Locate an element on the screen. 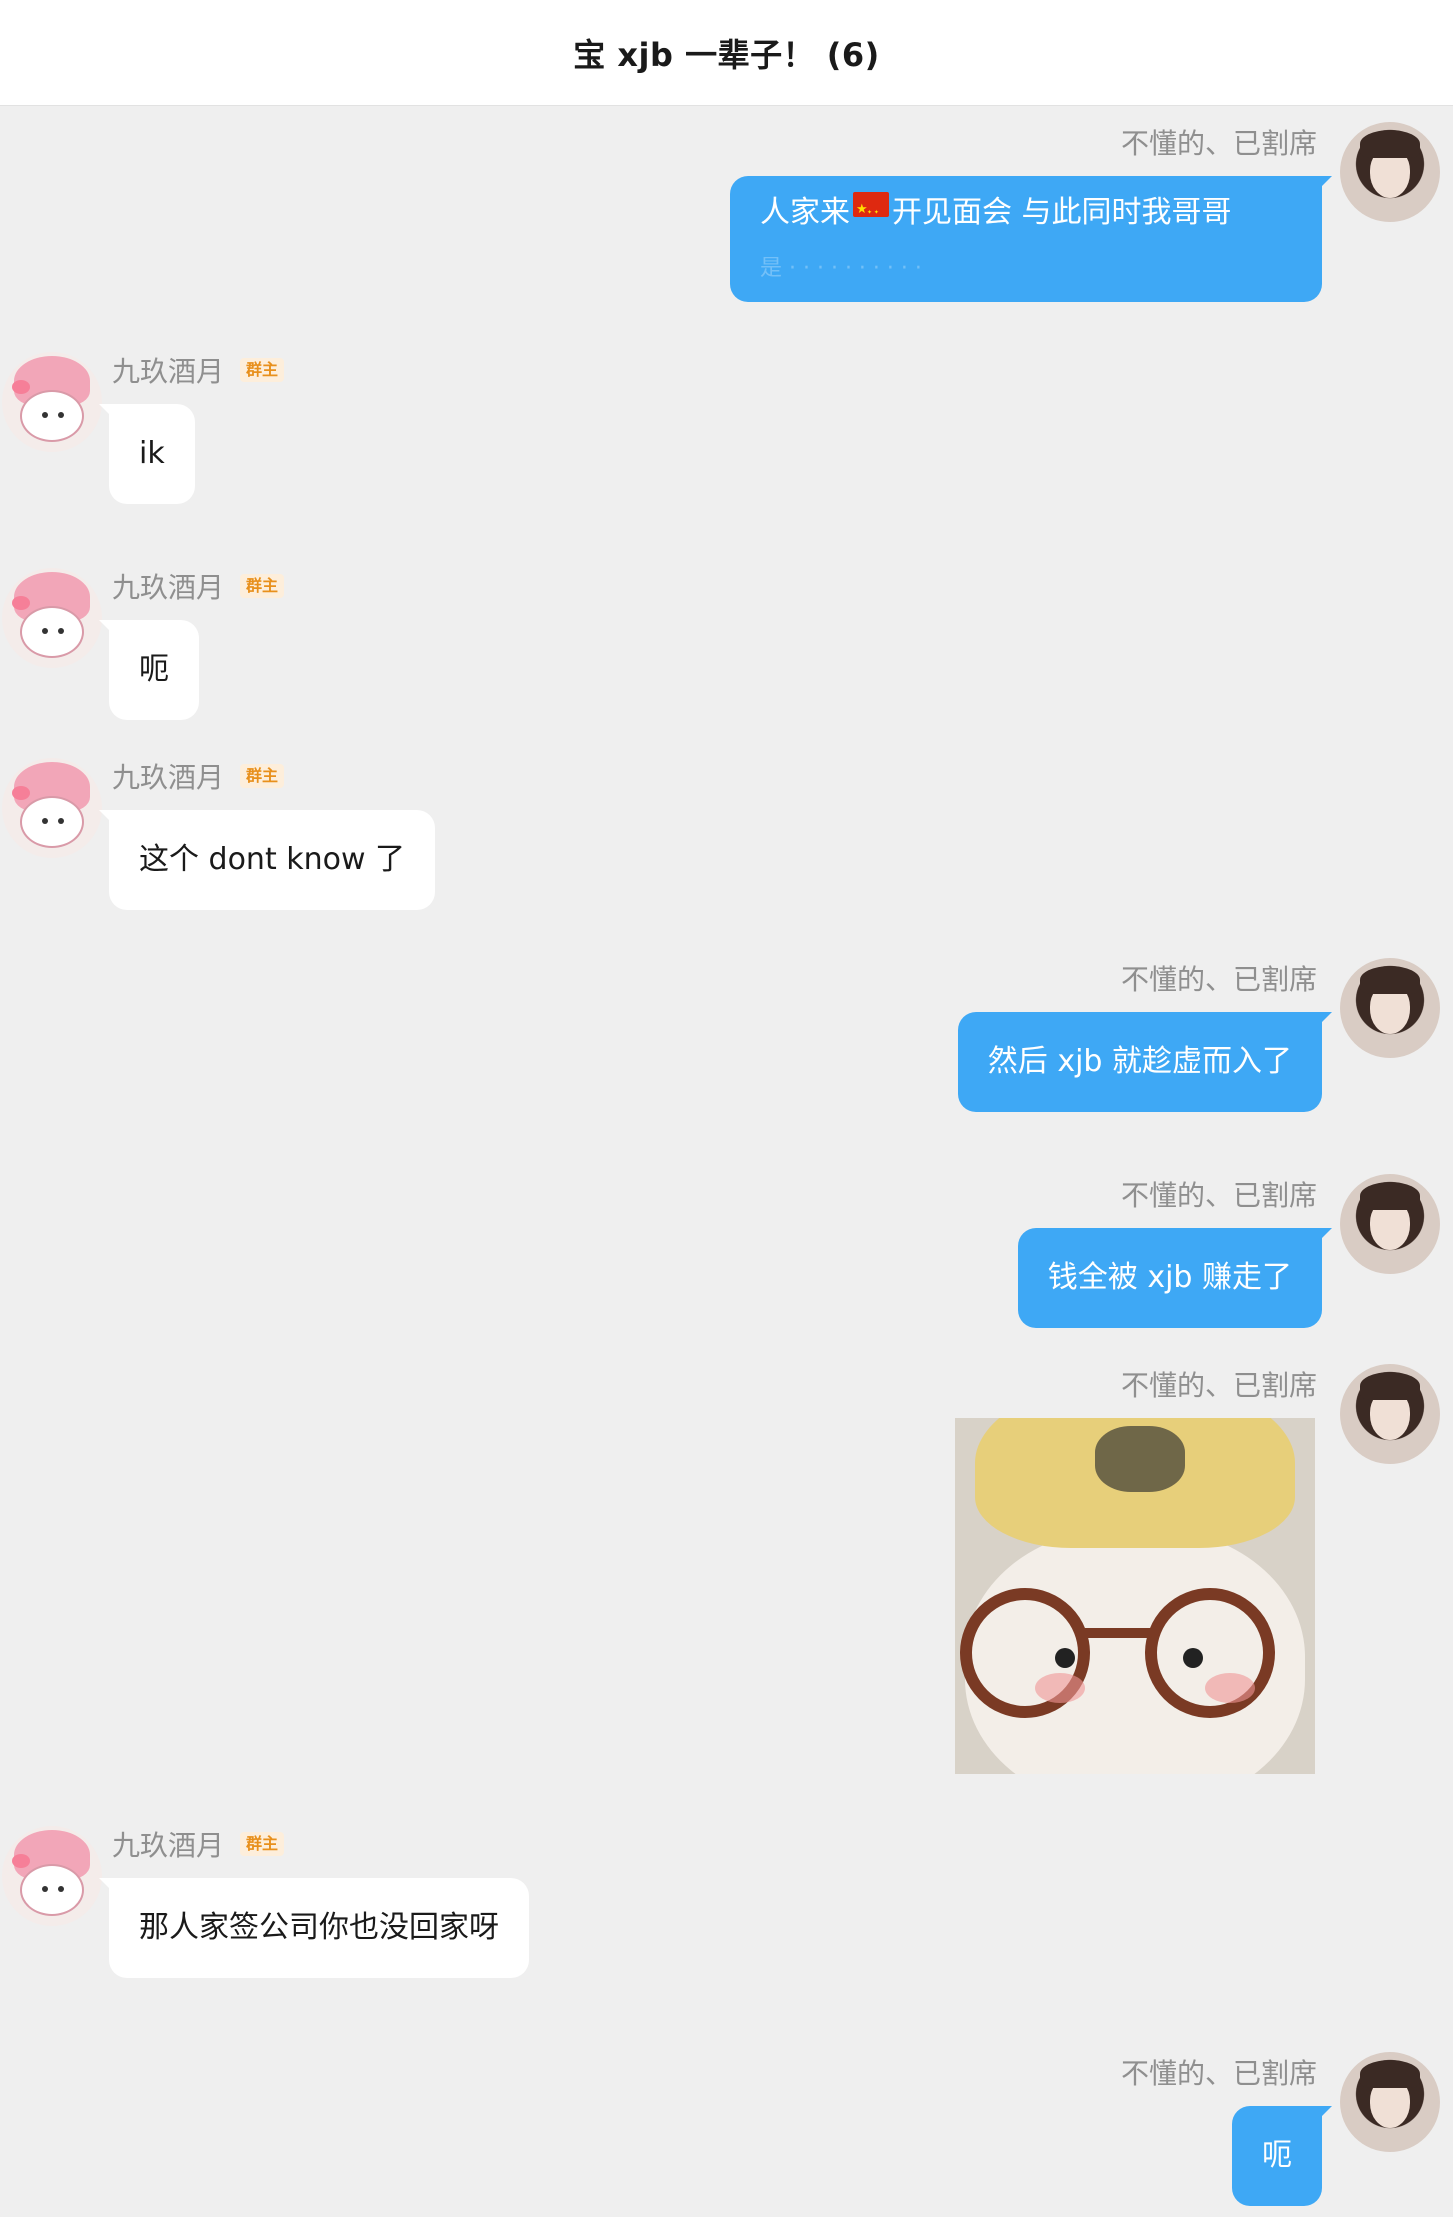 This screenshot has height=2217, width=1453. message-bubble: 那人家签公司你也没回家呀 is located at coordinates (314, 1928).